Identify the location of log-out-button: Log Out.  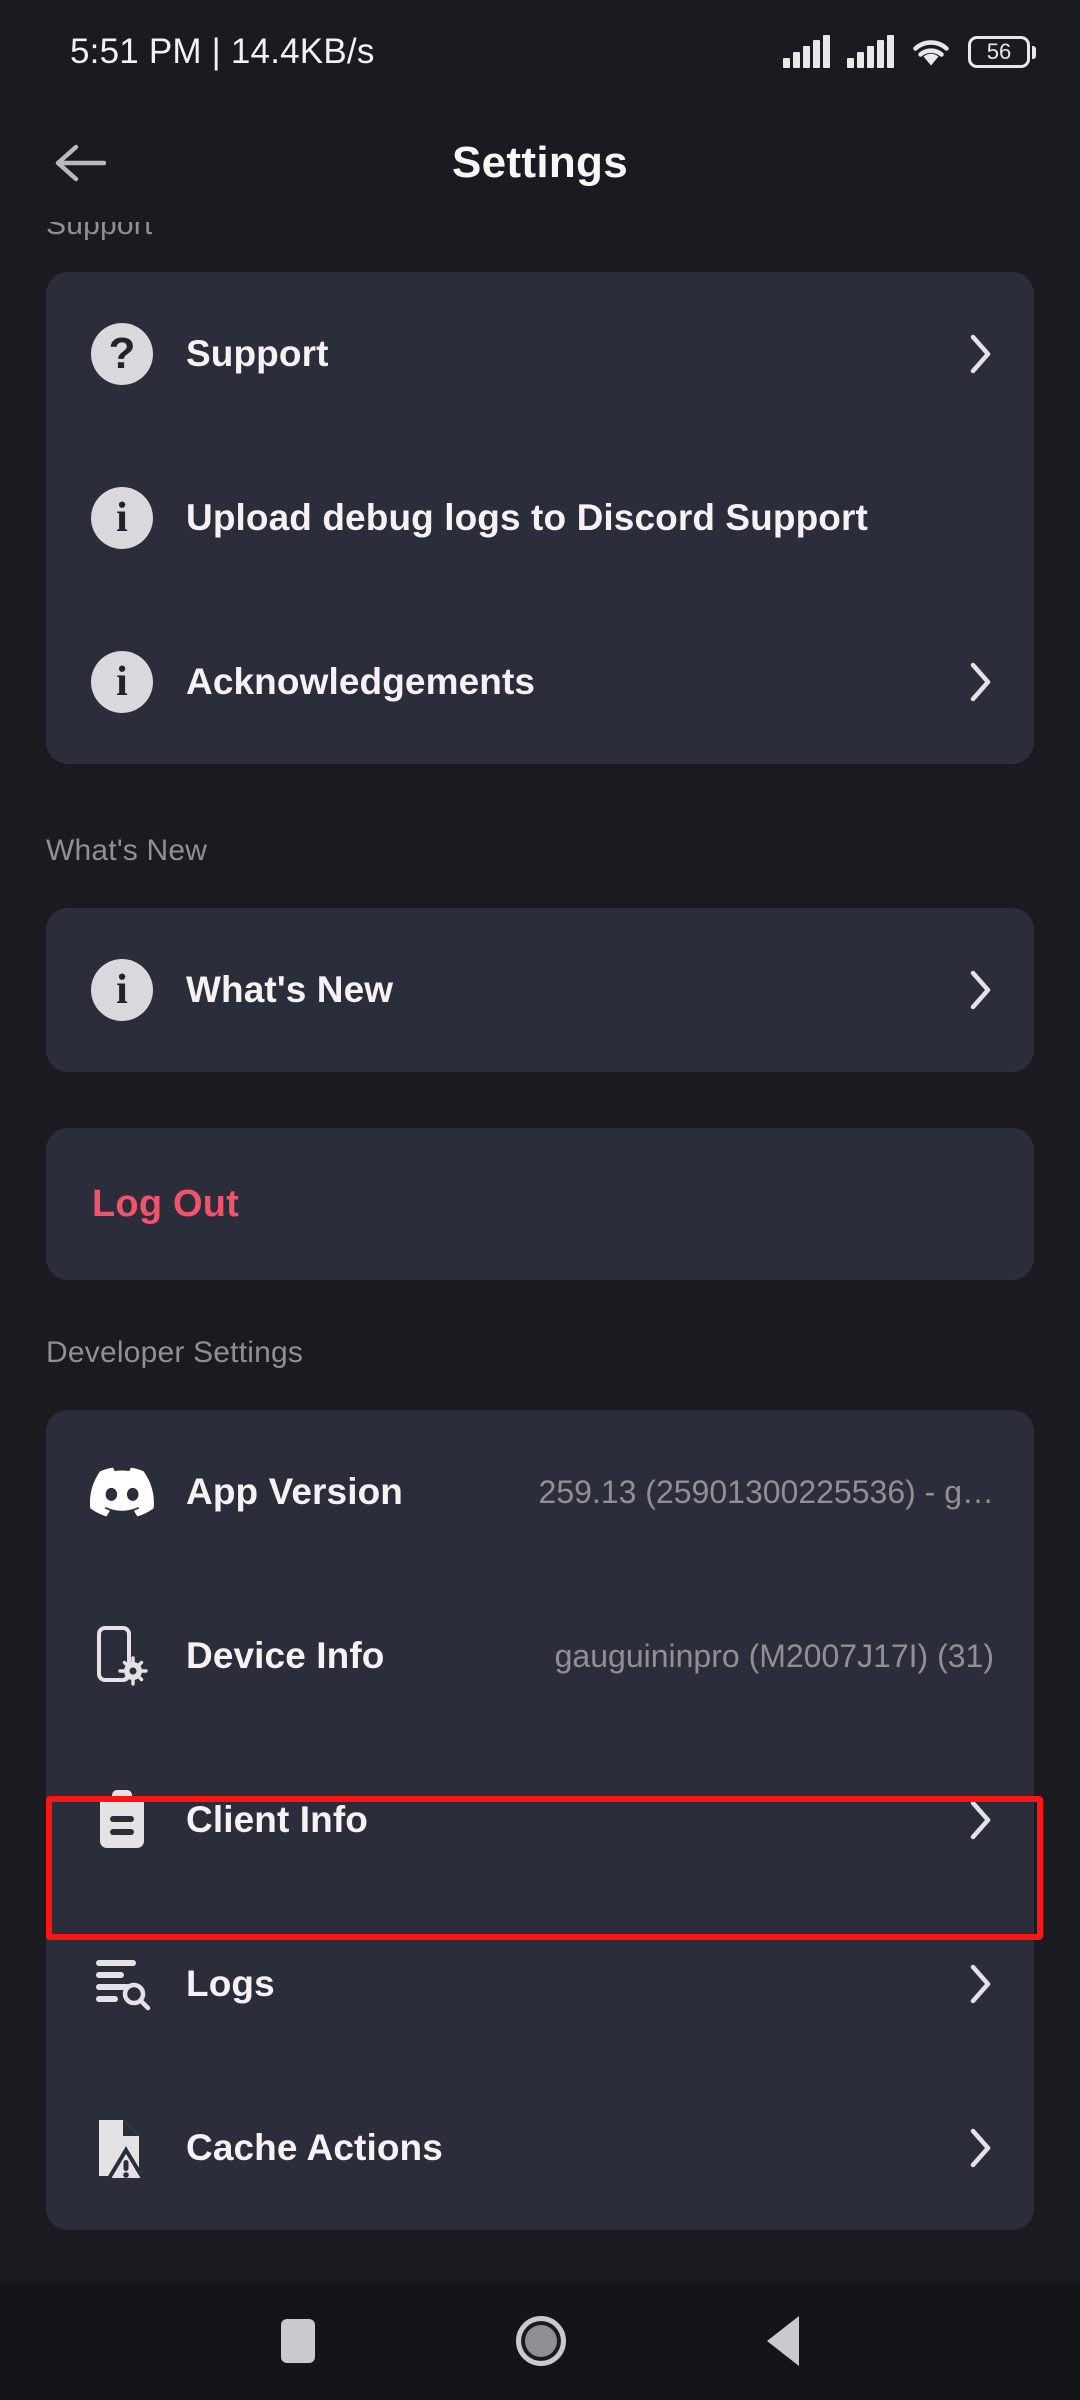
(540, 1204).